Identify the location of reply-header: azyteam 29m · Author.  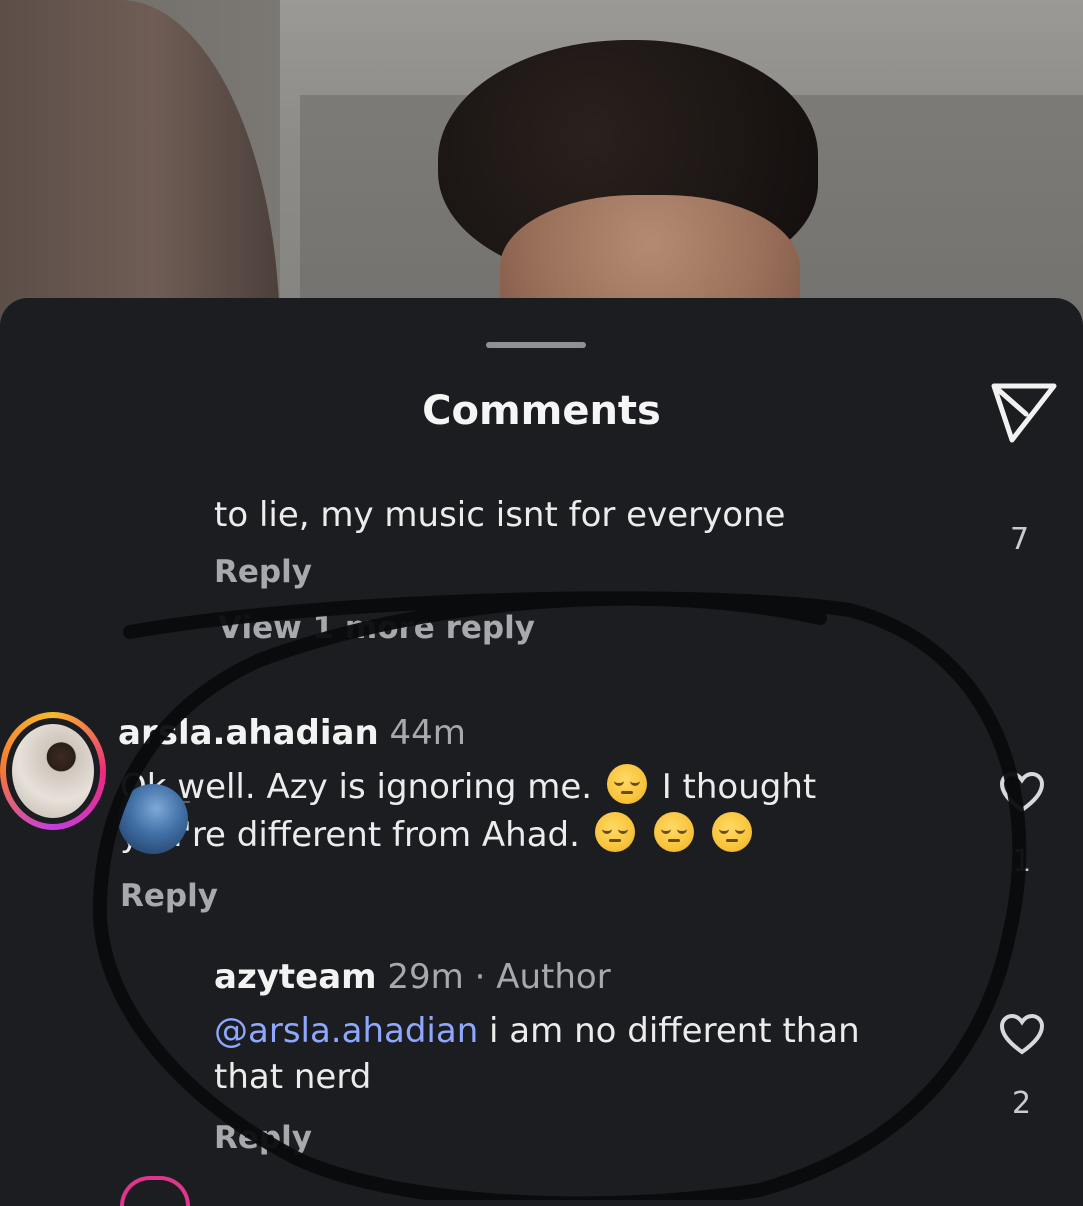
(412, 977).